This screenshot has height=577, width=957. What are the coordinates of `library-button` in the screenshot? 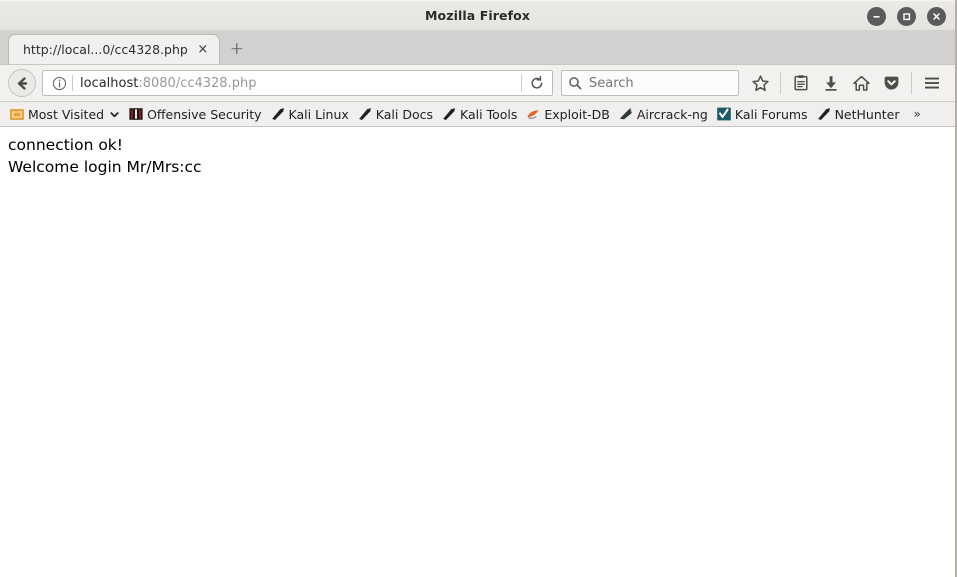 It's located at (801, 83).